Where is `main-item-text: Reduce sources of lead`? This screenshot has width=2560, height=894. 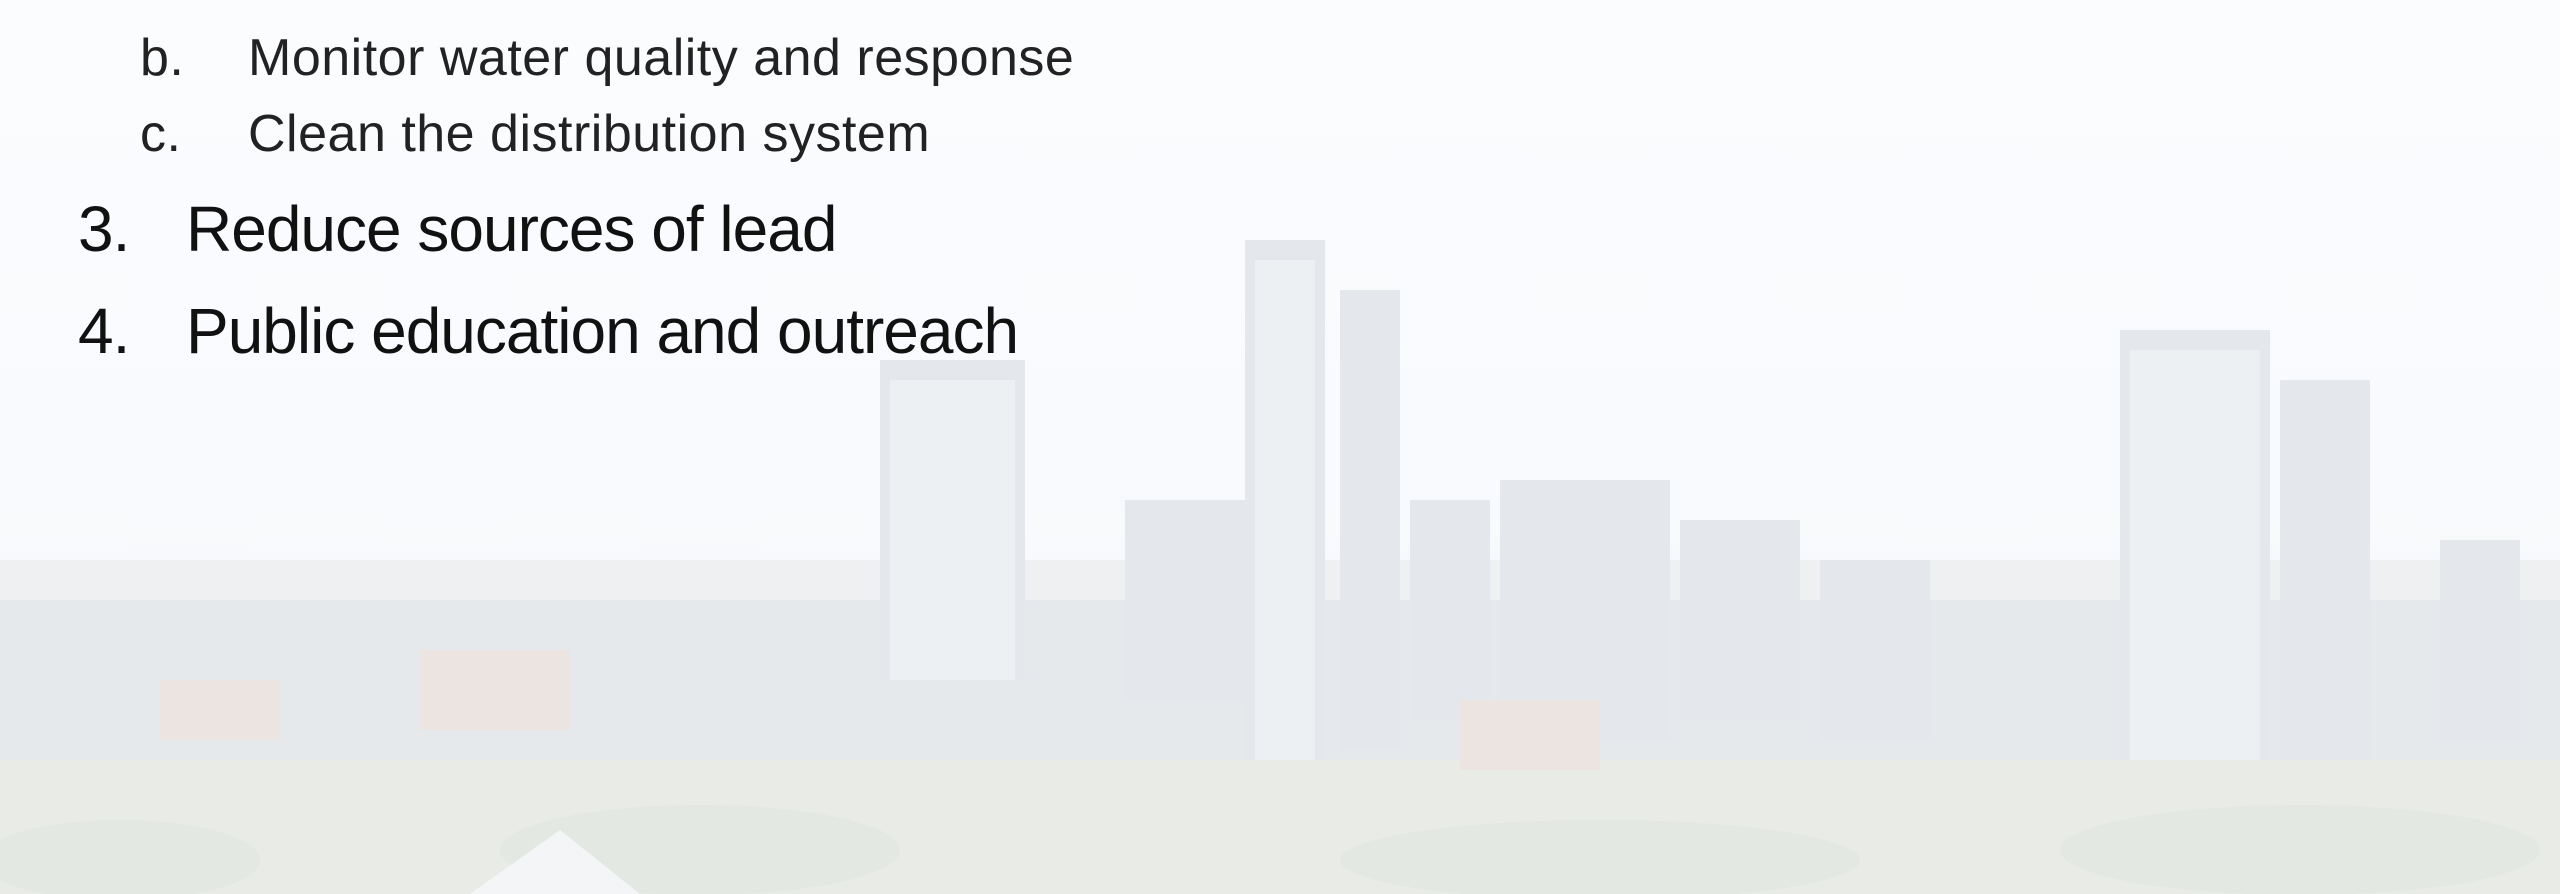
main-item-text: Reduce sources of lead is located at coordinates (511, 229).